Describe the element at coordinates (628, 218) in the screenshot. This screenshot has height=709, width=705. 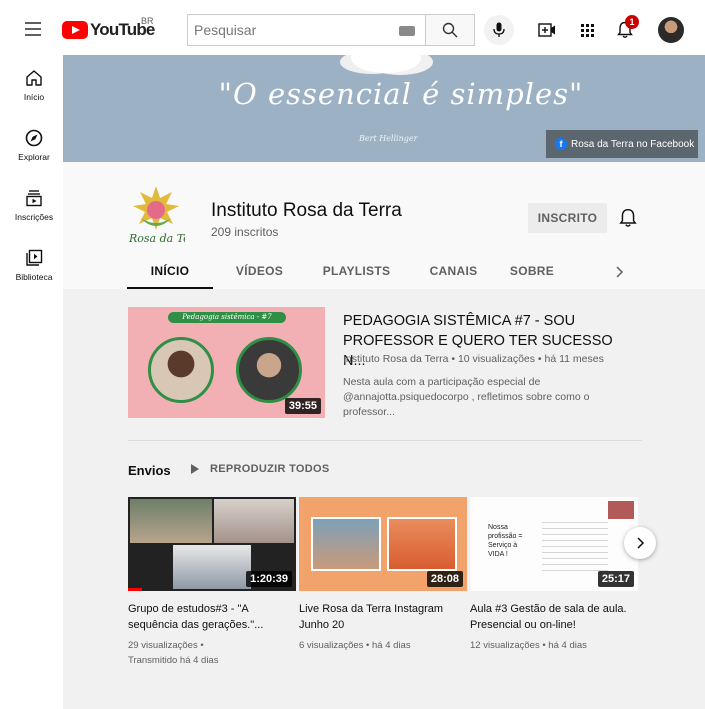
I see `channel-notification-bell-icon` at that location.